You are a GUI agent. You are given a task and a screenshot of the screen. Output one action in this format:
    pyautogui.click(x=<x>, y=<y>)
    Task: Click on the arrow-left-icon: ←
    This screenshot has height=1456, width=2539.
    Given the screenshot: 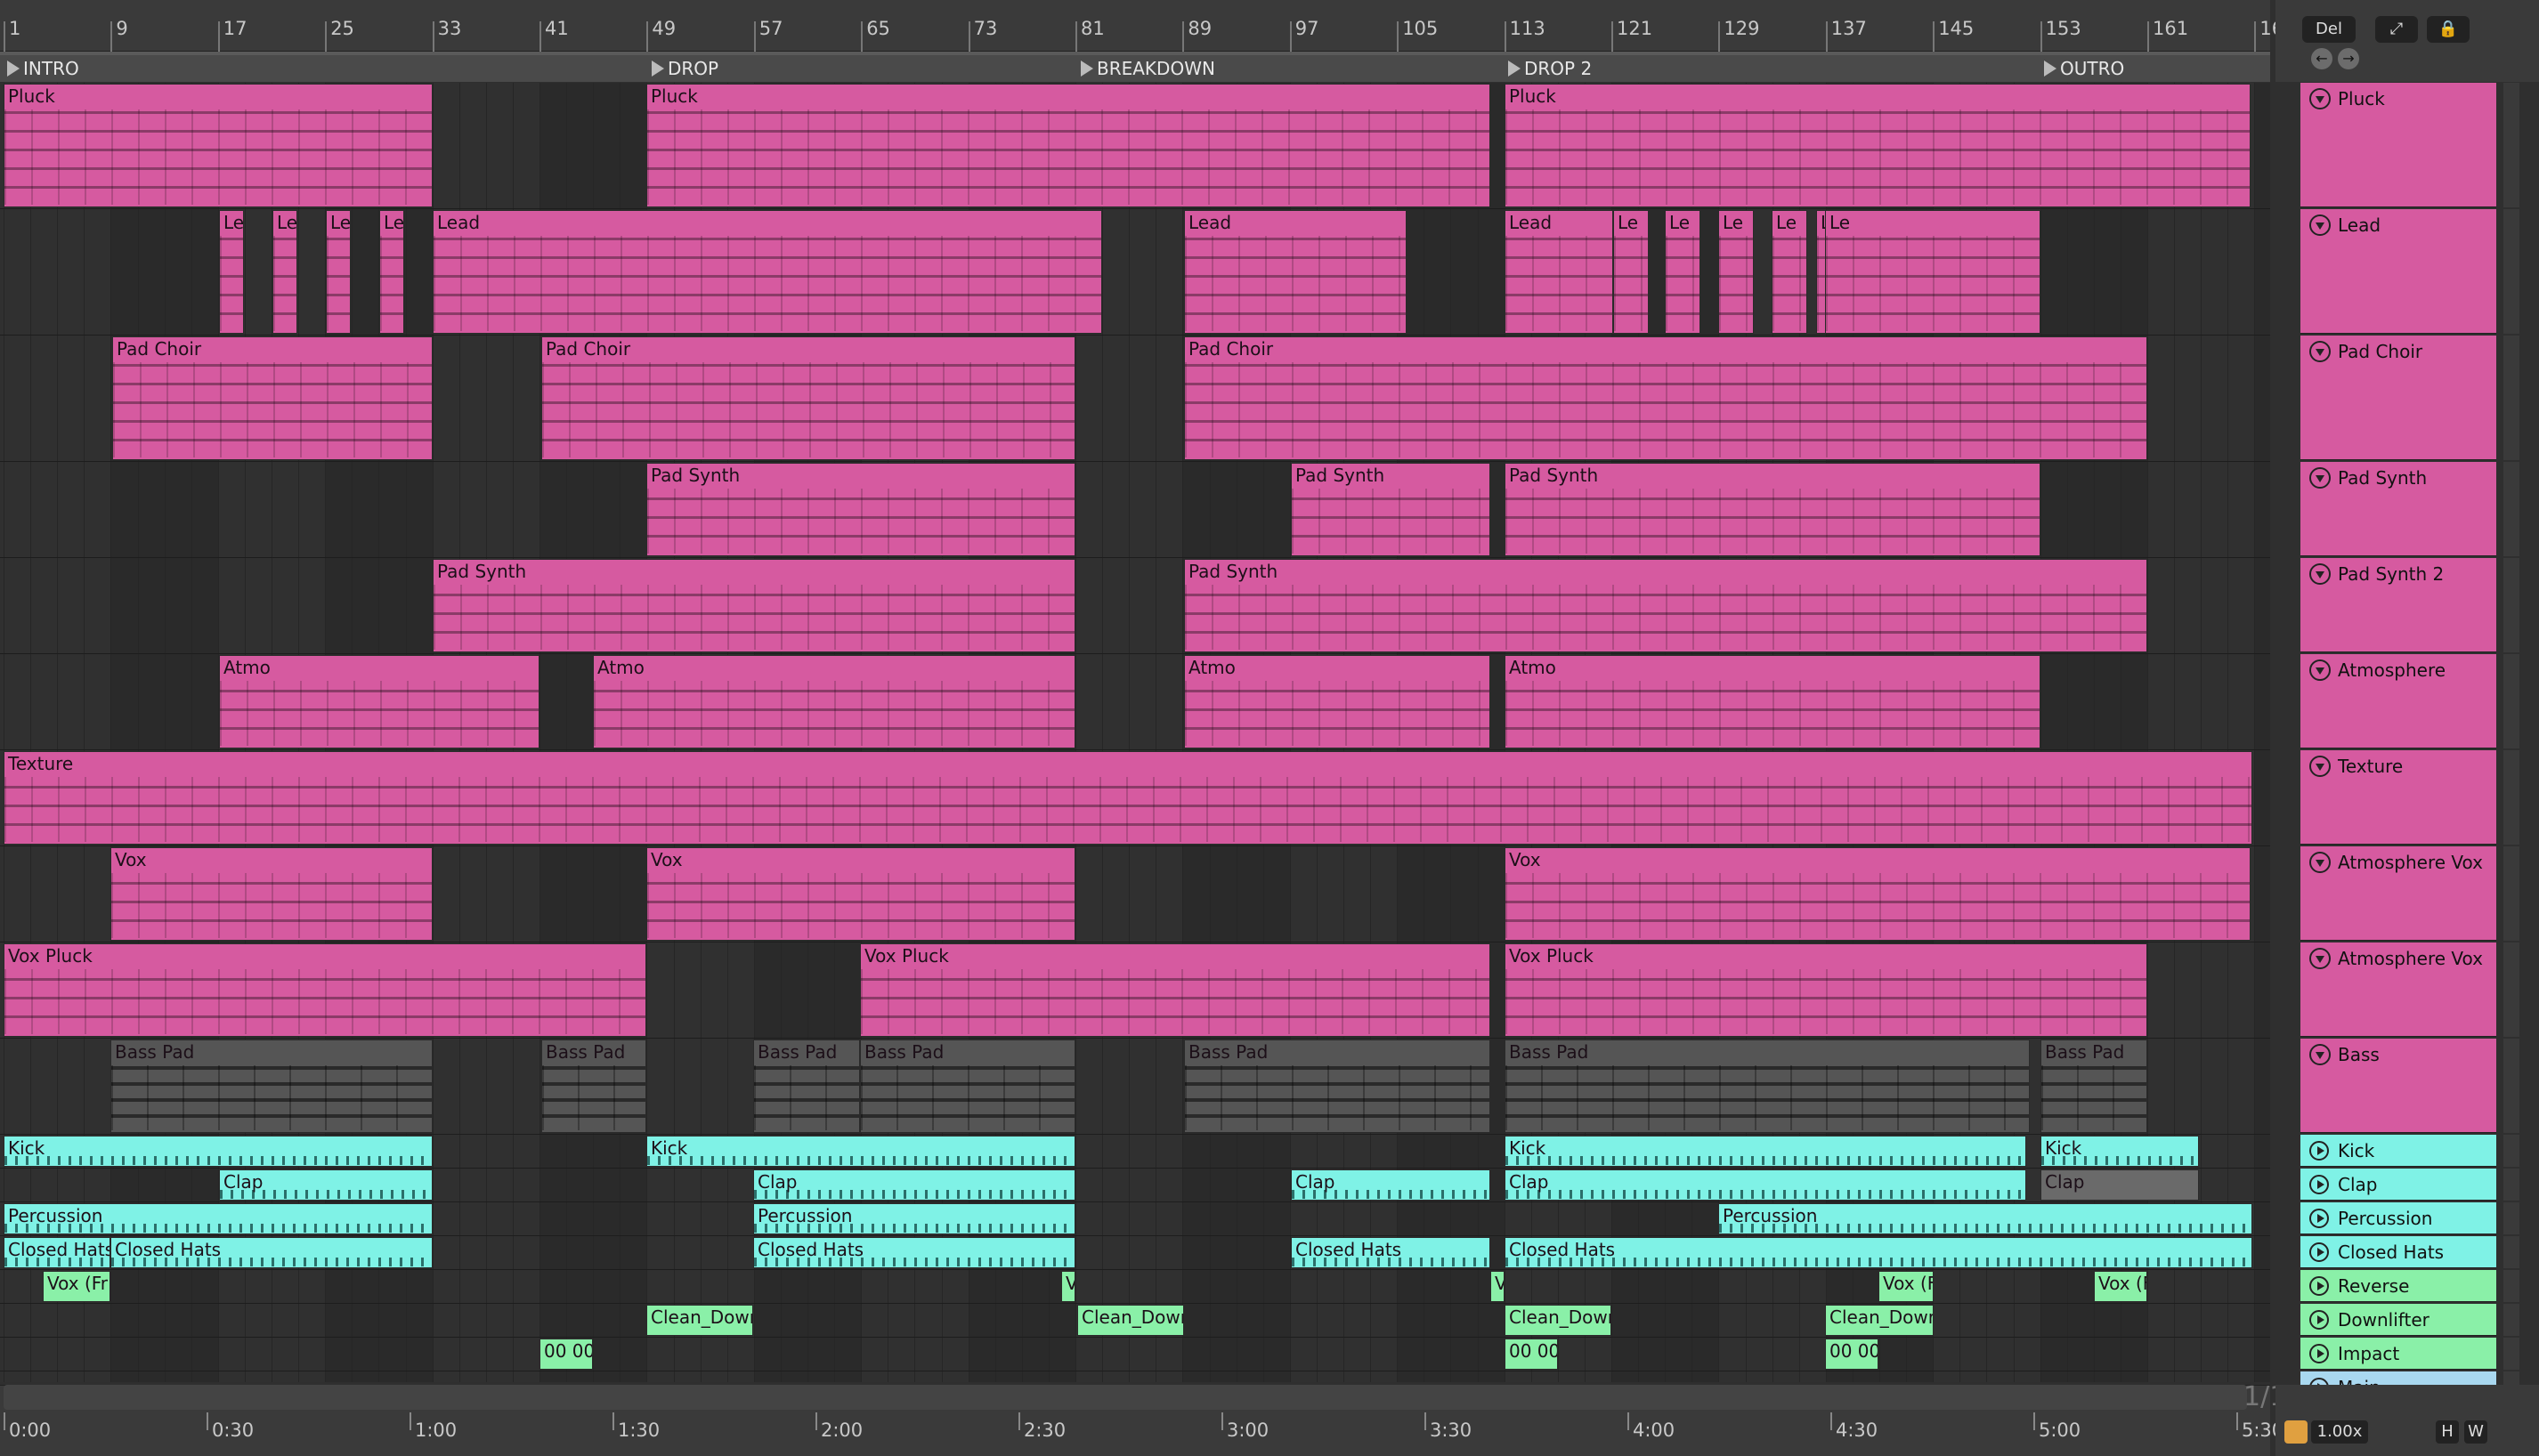 What is the action you would take?
    pyautogui.click(x=2321, y=58)
    